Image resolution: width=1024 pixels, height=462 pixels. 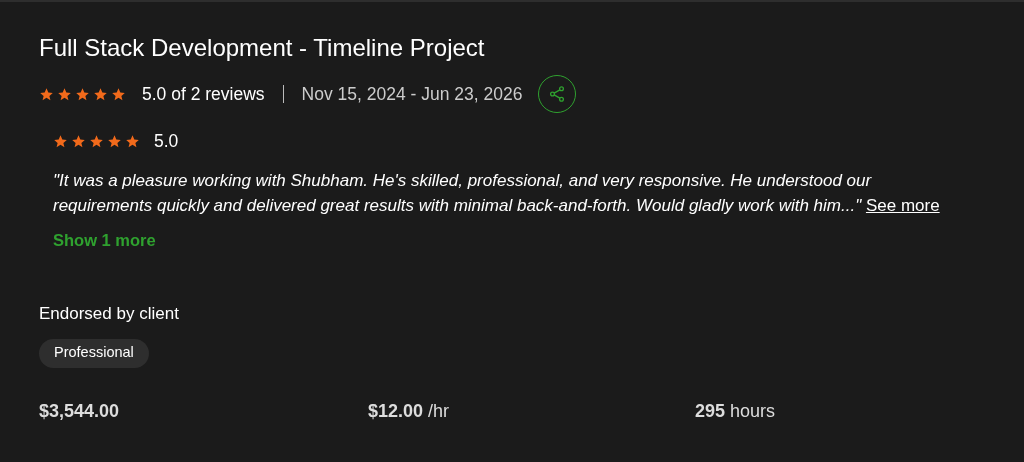 I want to click on review-score: 5.0, so click(x=166, y=141).